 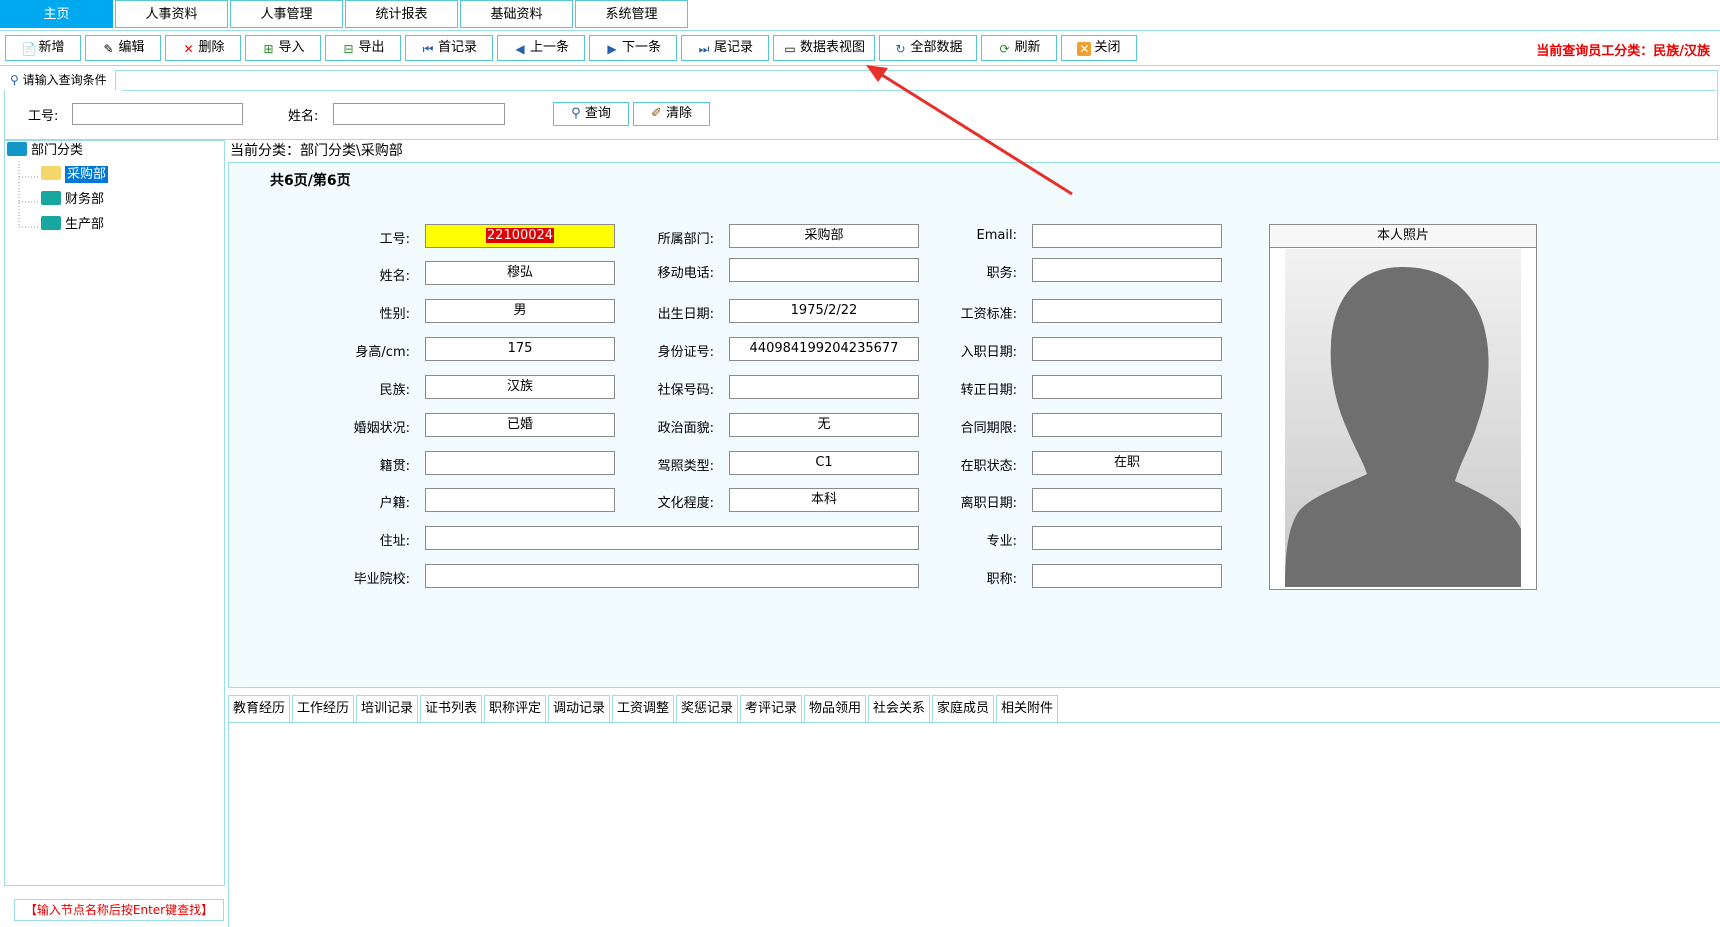 I want to click on field-address, so click(x=672, y=538).